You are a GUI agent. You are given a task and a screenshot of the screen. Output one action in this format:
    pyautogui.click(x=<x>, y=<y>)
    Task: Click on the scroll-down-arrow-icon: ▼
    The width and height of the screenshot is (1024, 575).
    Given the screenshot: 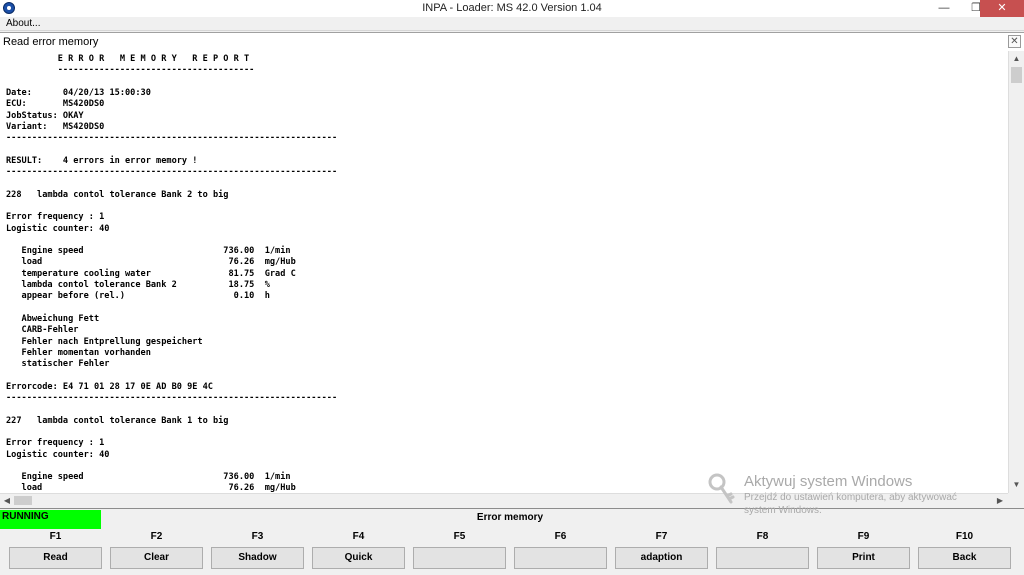 What is the action you would take?
    pyautogui.click(x=1016, y=484)
    